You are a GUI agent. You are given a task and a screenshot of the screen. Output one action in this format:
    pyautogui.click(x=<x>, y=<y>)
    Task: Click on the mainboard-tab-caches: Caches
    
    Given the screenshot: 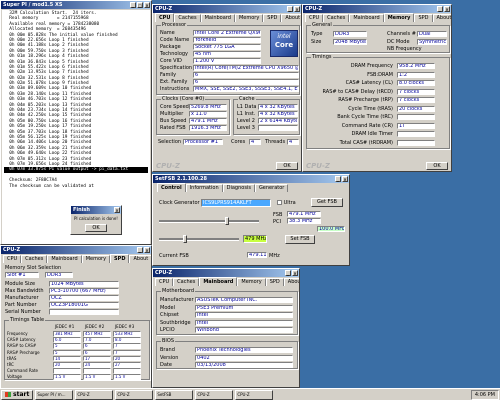 What is the action you would take?
    pyautogui.click(x=186, y=282)
    